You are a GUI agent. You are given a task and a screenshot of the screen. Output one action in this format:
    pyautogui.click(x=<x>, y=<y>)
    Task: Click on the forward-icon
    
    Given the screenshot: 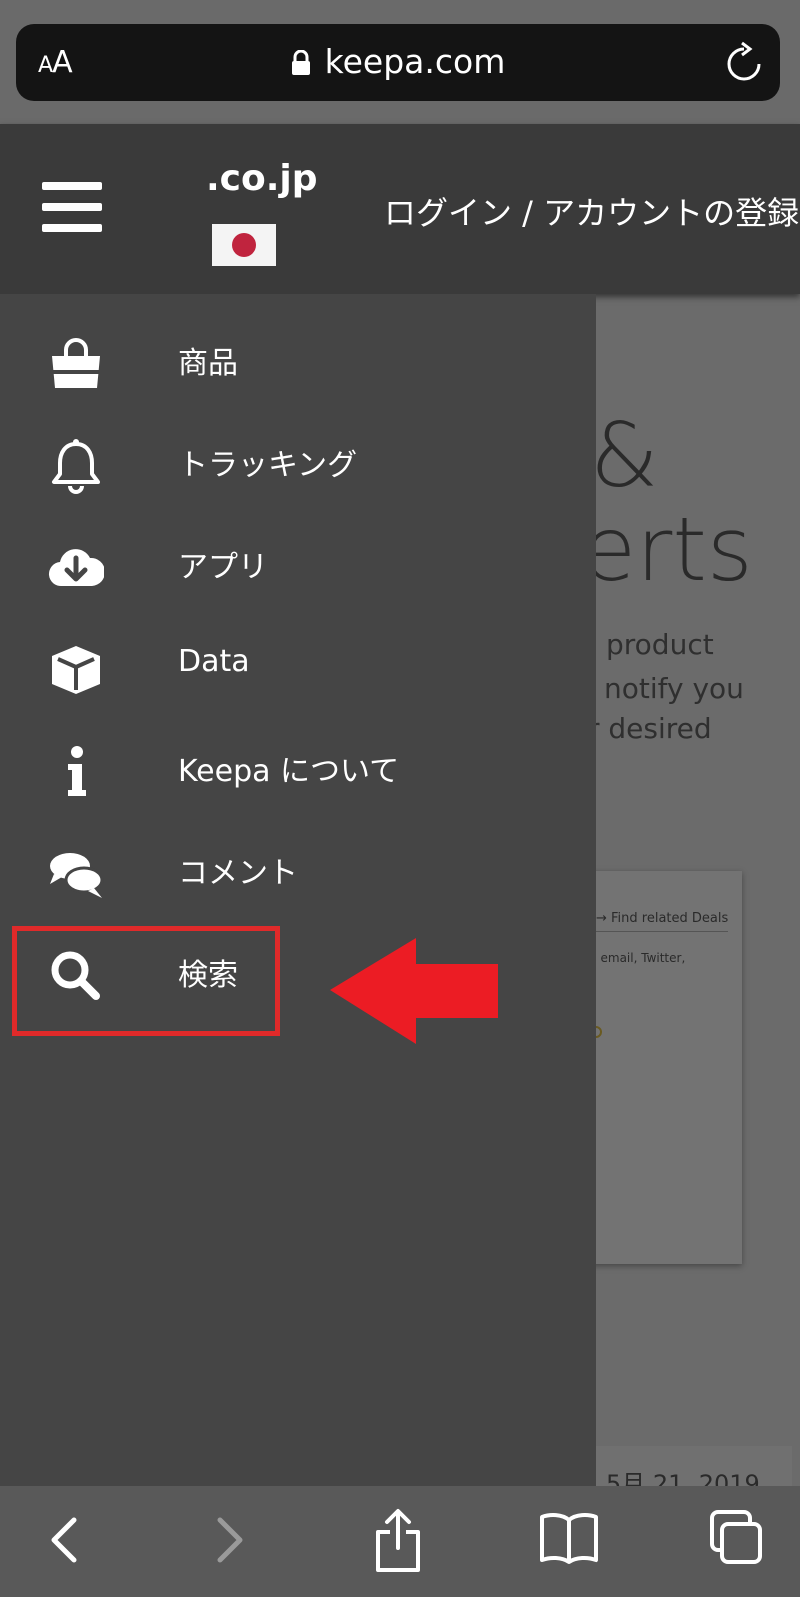 What is the action you would take?
    pyautogui.click(x=230, y=1540)
    